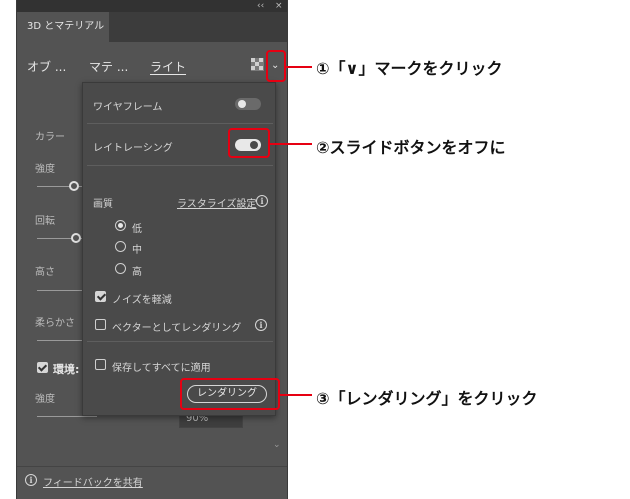  Describe the element at coordinates (409, 68) in the screenshot. I see `annotation-step1: ①「∨」マークをクリック` at that location.